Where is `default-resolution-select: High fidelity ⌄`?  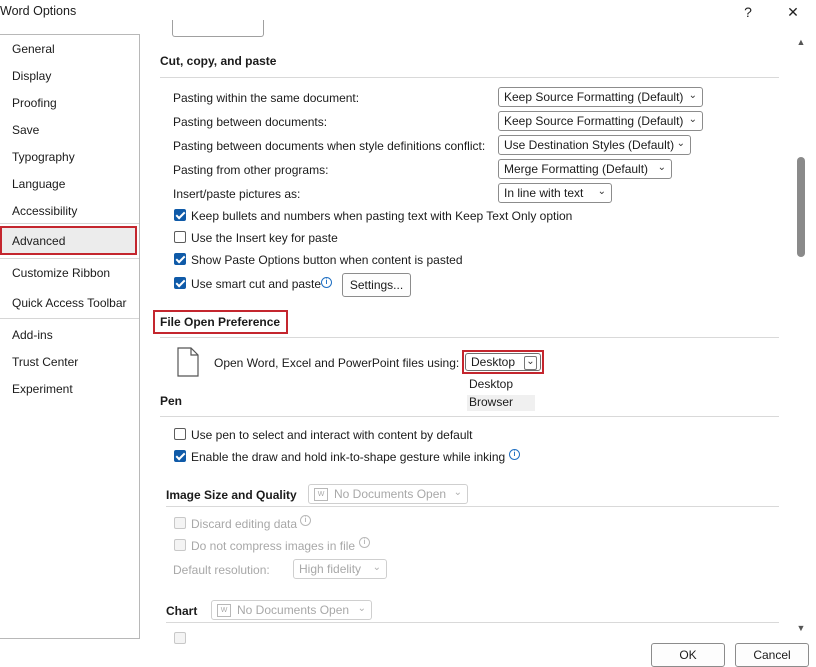 default-resolution-select: High fidelity ⌄ is located at coordinates (340, 569).